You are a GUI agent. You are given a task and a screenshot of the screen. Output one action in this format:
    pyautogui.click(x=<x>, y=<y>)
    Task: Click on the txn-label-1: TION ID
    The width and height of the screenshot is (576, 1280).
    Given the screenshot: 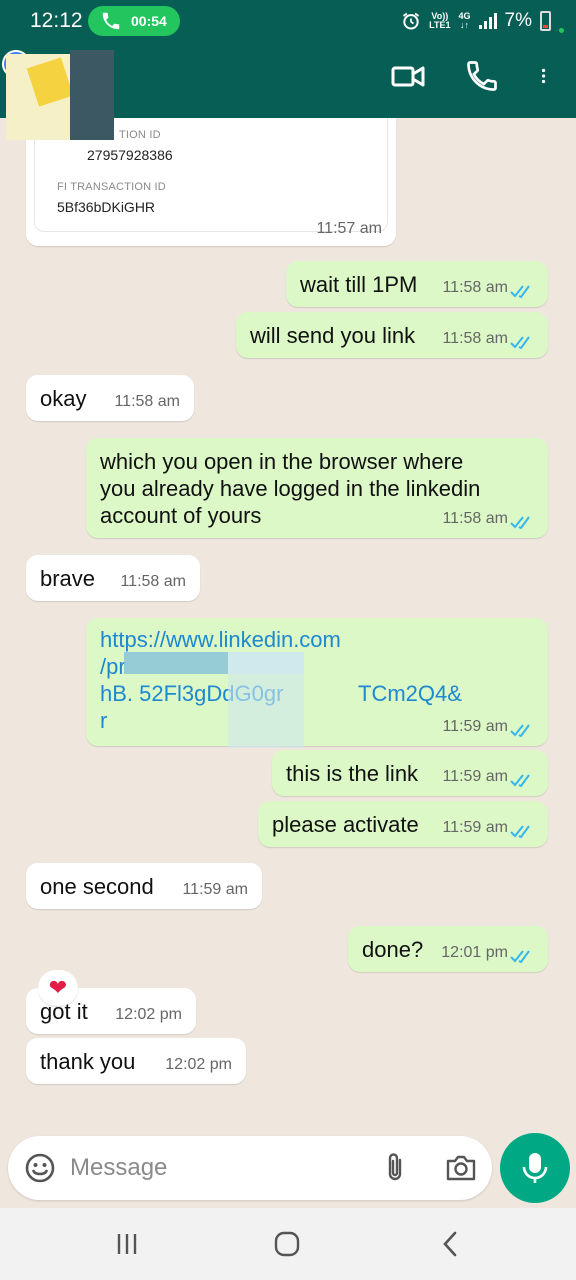 What is the action you would take?
    pyautogui.click(x=140, y=135)
    